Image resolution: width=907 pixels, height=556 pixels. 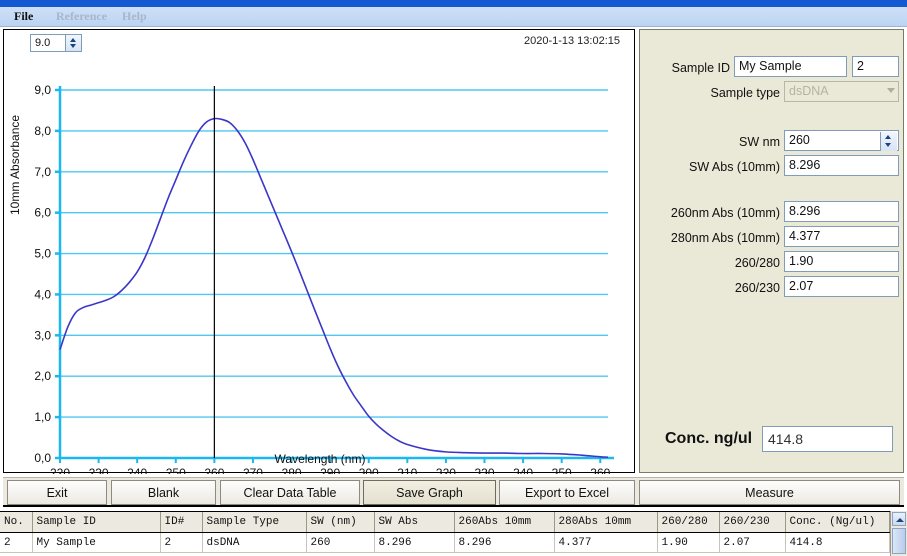 I want to click on ratio-260-280-value: 1.90, so click(x=841, y=261).